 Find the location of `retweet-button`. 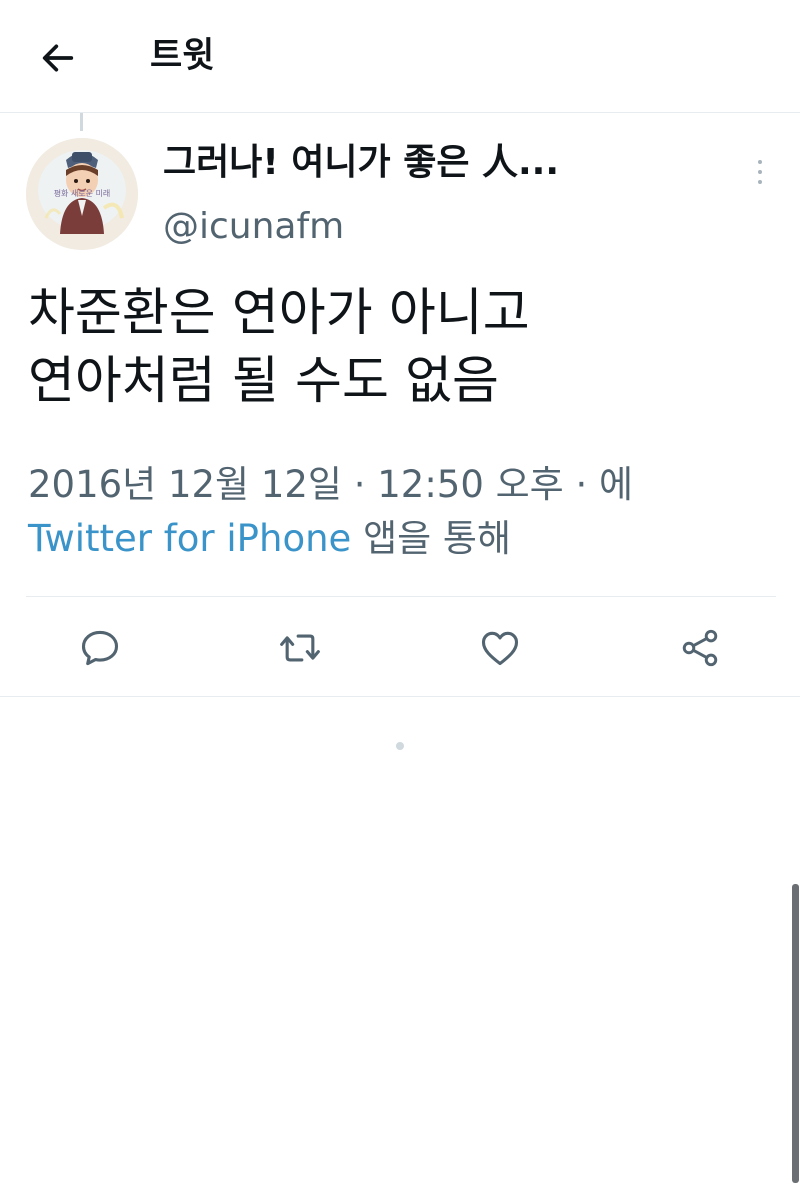

retweet-button is located at coordinates (300, 648).